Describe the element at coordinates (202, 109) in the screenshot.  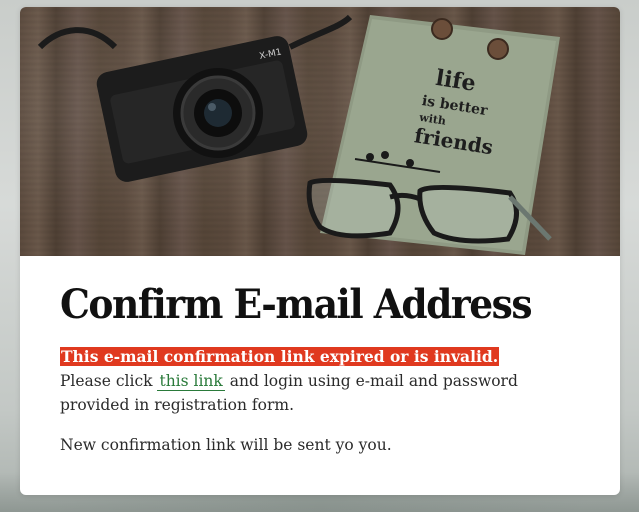
I see `camera-icon: X-M1` at that location.